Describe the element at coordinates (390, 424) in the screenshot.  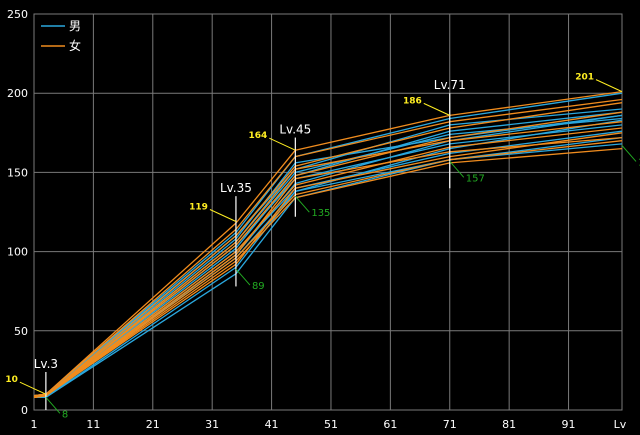
I see `x-tick-label: 61` at that location.